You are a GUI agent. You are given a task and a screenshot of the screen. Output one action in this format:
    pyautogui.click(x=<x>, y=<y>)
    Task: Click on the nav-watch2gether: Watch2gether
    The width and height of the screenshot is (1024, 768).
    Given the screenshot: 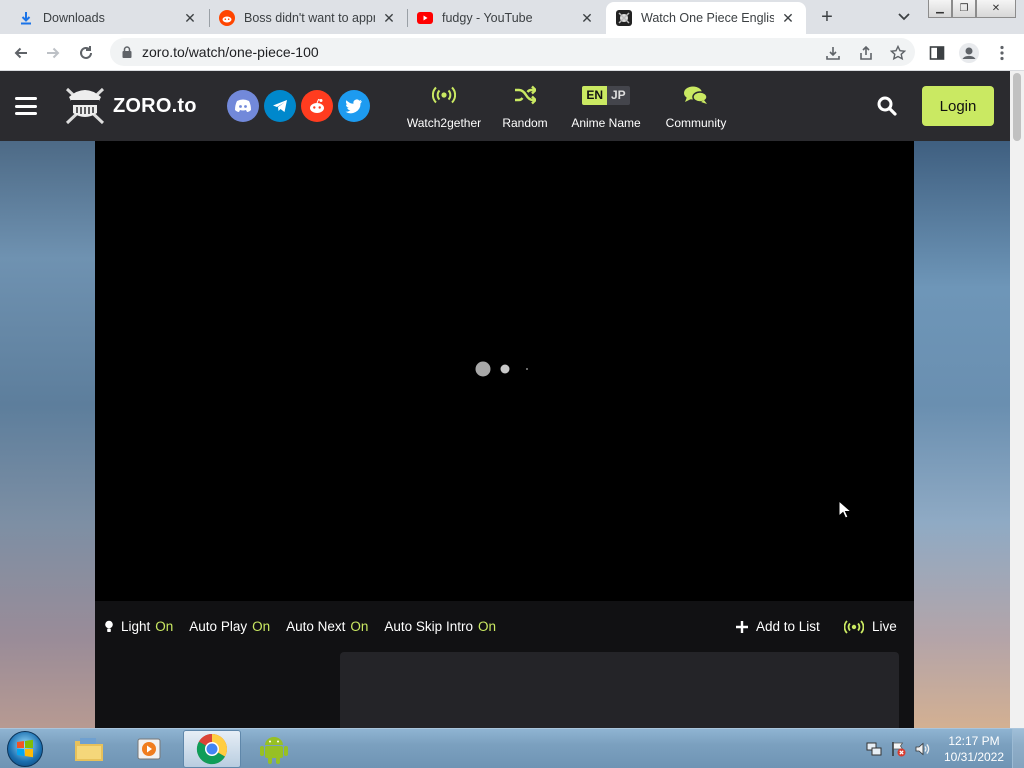 What is the action you would take?
    pyautogui.click(x=444, y=106)
    